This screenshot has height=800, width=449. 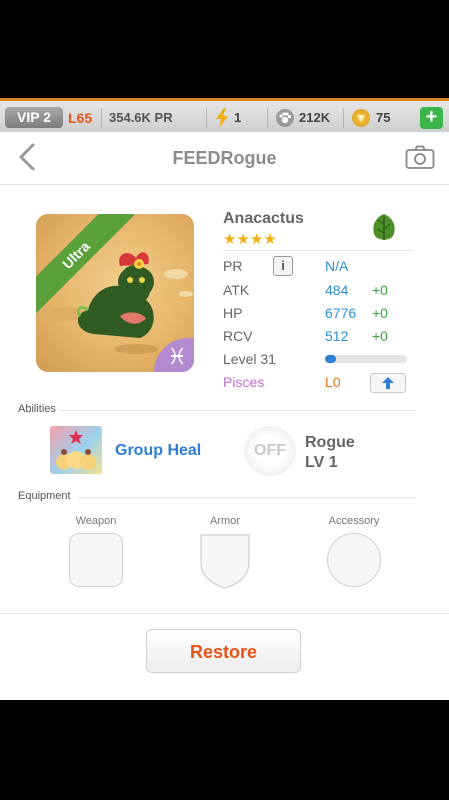 I want to click on rcv-value: 512, so click(x=337, y=336).